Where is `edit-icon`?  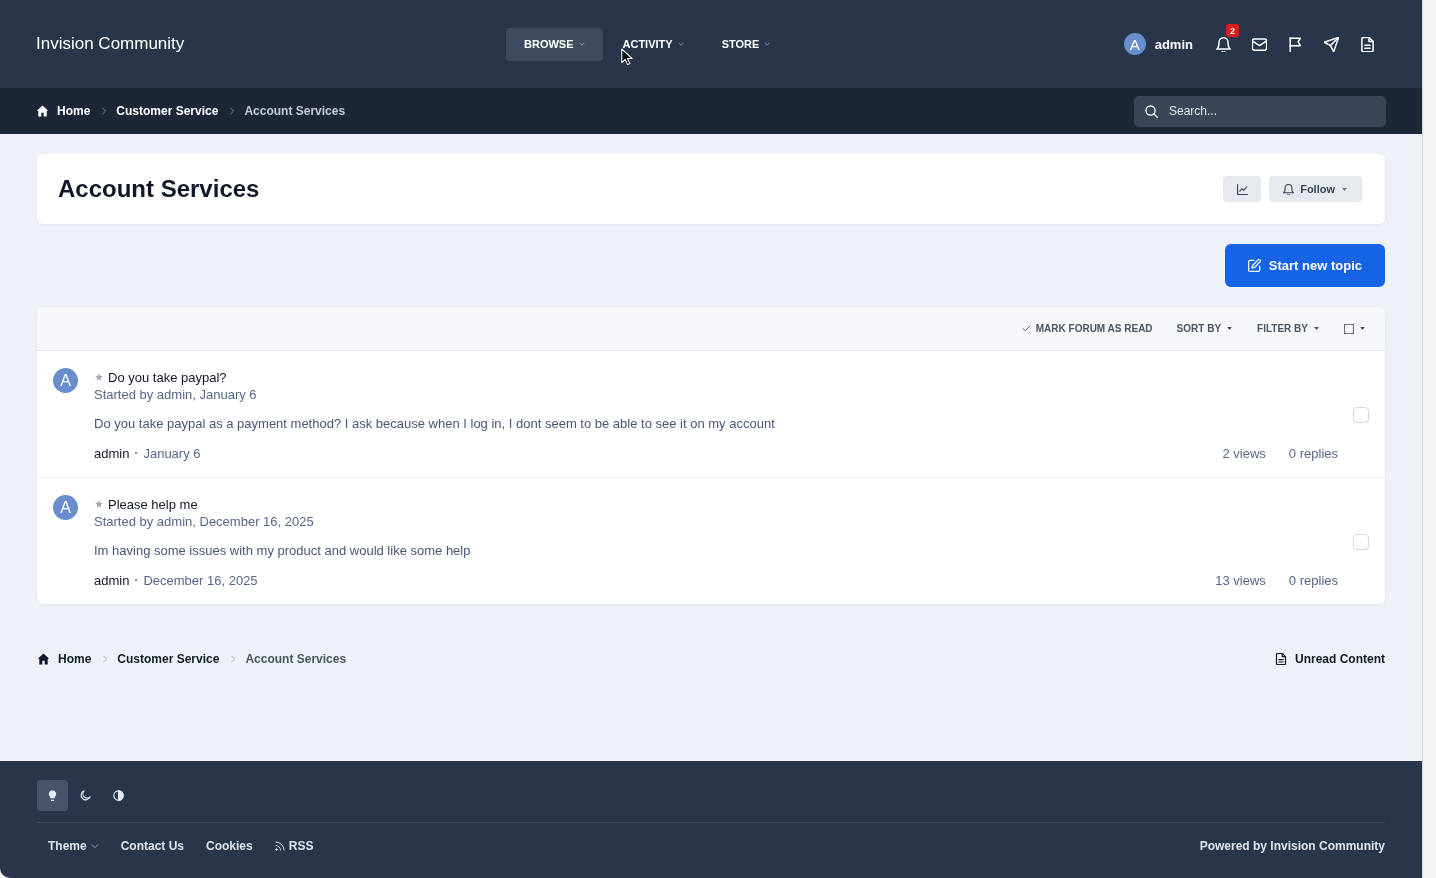 edit-icon is located at coordinates (1254, 265).